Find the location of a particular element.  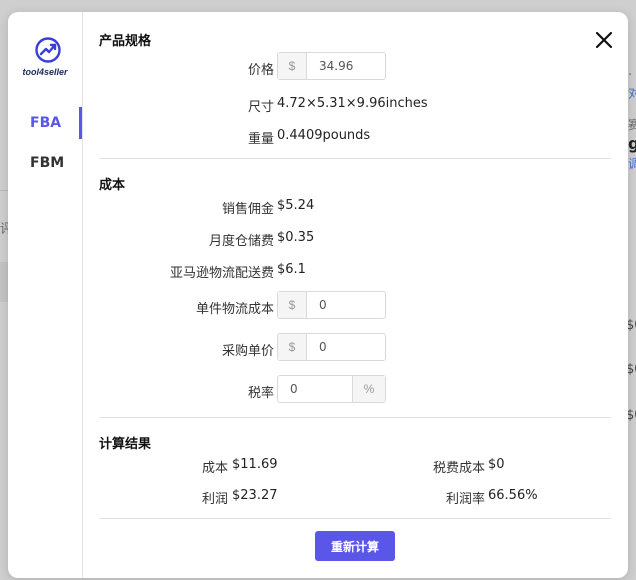

bg-divider is located at coordinates (4, 190).